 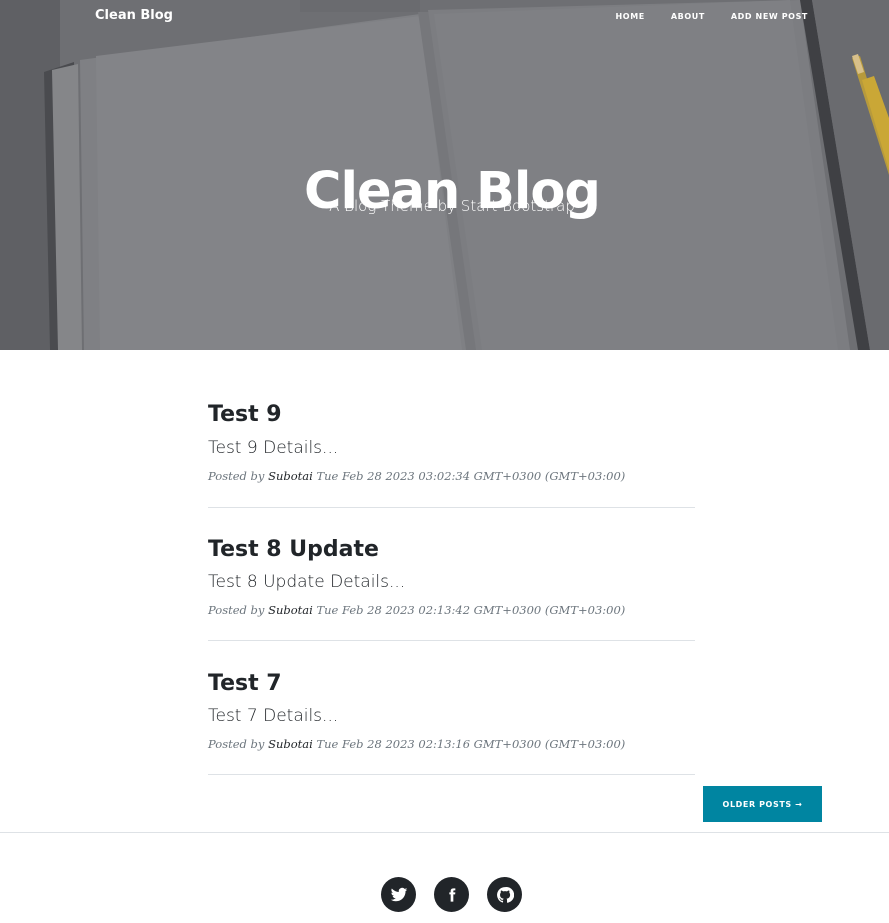 What do you see at coordinates (452, 206) in the screenshot?
I see `page-subtitle: A Blog Theme by Start Bootstrap` at bounding box center [452, 206].